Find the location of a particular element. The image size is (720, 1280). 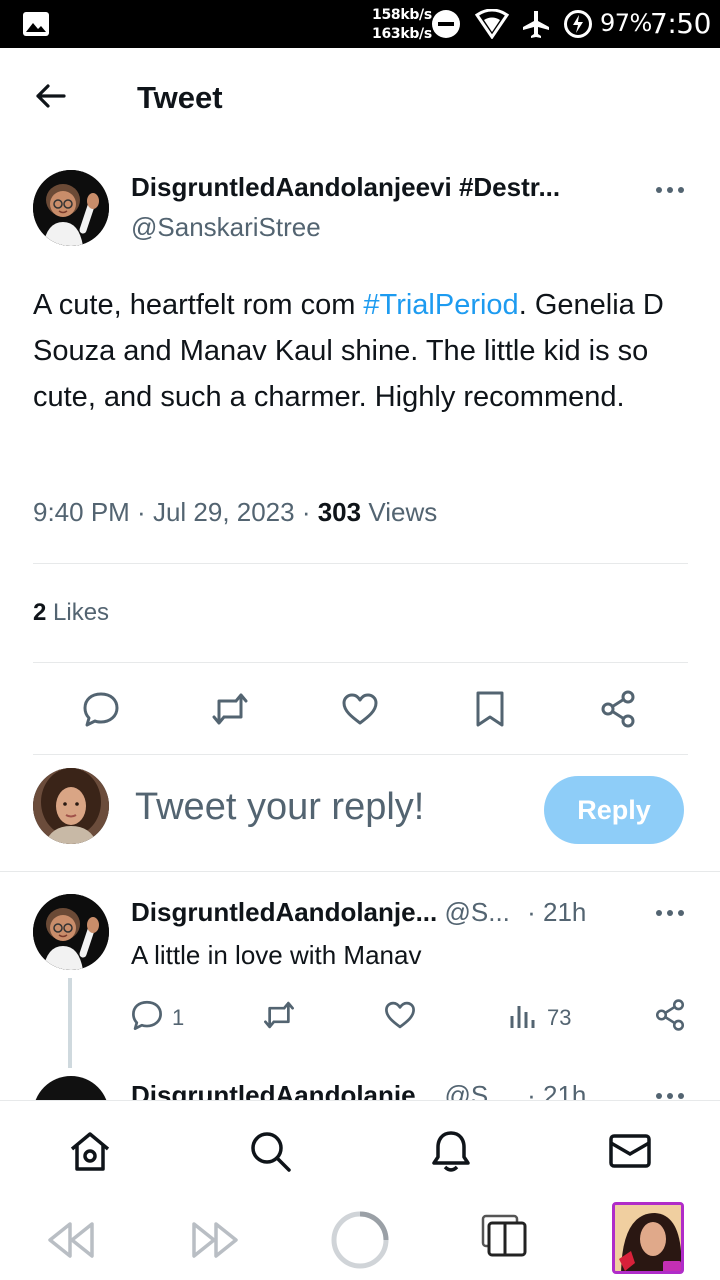

rewind-icon is located at coordinates (71, 1240).